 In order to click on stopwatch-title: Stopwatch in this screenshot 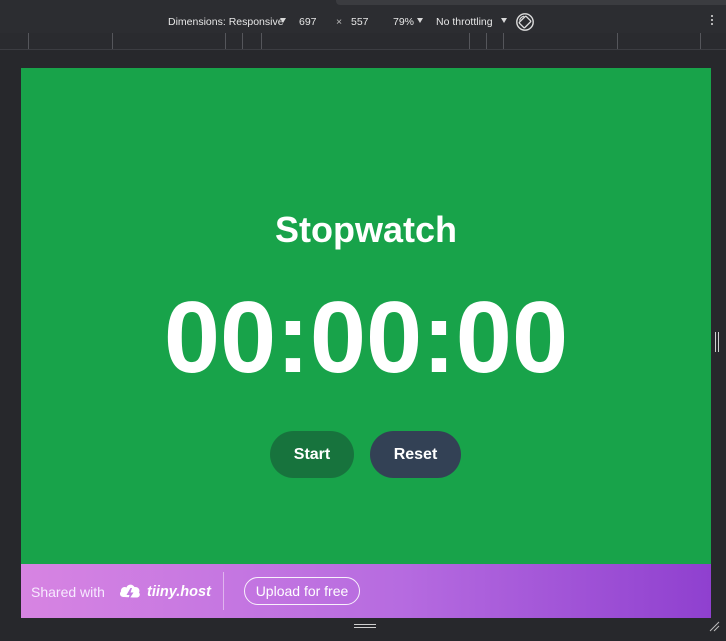, I will do `click(365, 229)`.